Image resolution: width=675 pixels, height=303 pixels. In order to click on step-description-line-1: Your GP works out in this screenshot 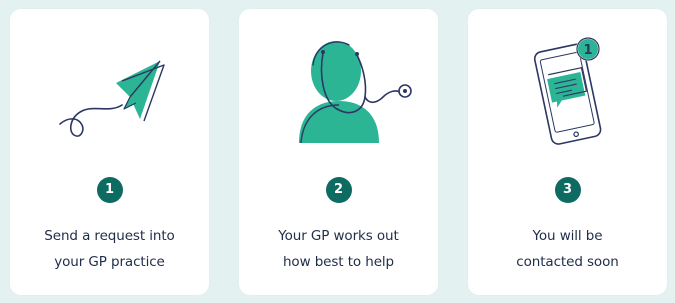, I will do `click(338, 236)`.